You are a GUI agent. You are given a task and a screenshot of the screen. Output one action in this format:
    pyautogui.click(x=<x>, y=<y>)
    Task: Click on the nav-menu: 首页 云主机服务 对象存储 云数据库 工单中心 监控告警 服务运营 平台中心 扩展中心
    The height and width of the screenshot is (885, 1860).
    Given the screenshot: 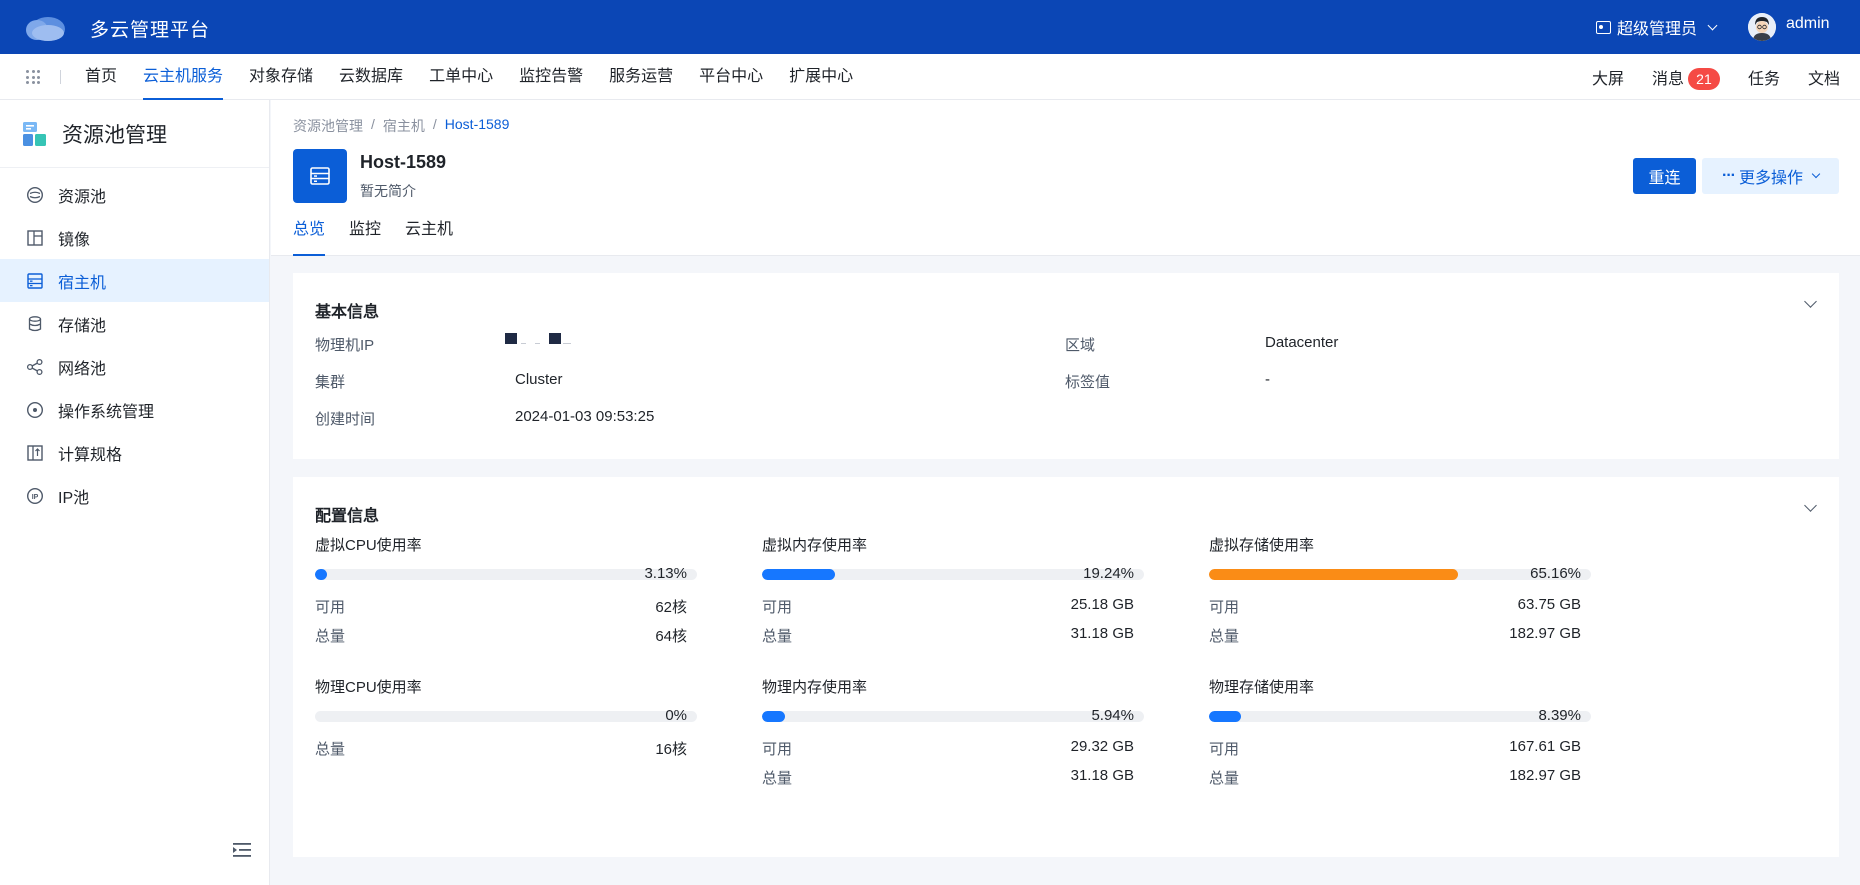 What is the action you would take?
    pyautogui.click(x=469, y=77)
    